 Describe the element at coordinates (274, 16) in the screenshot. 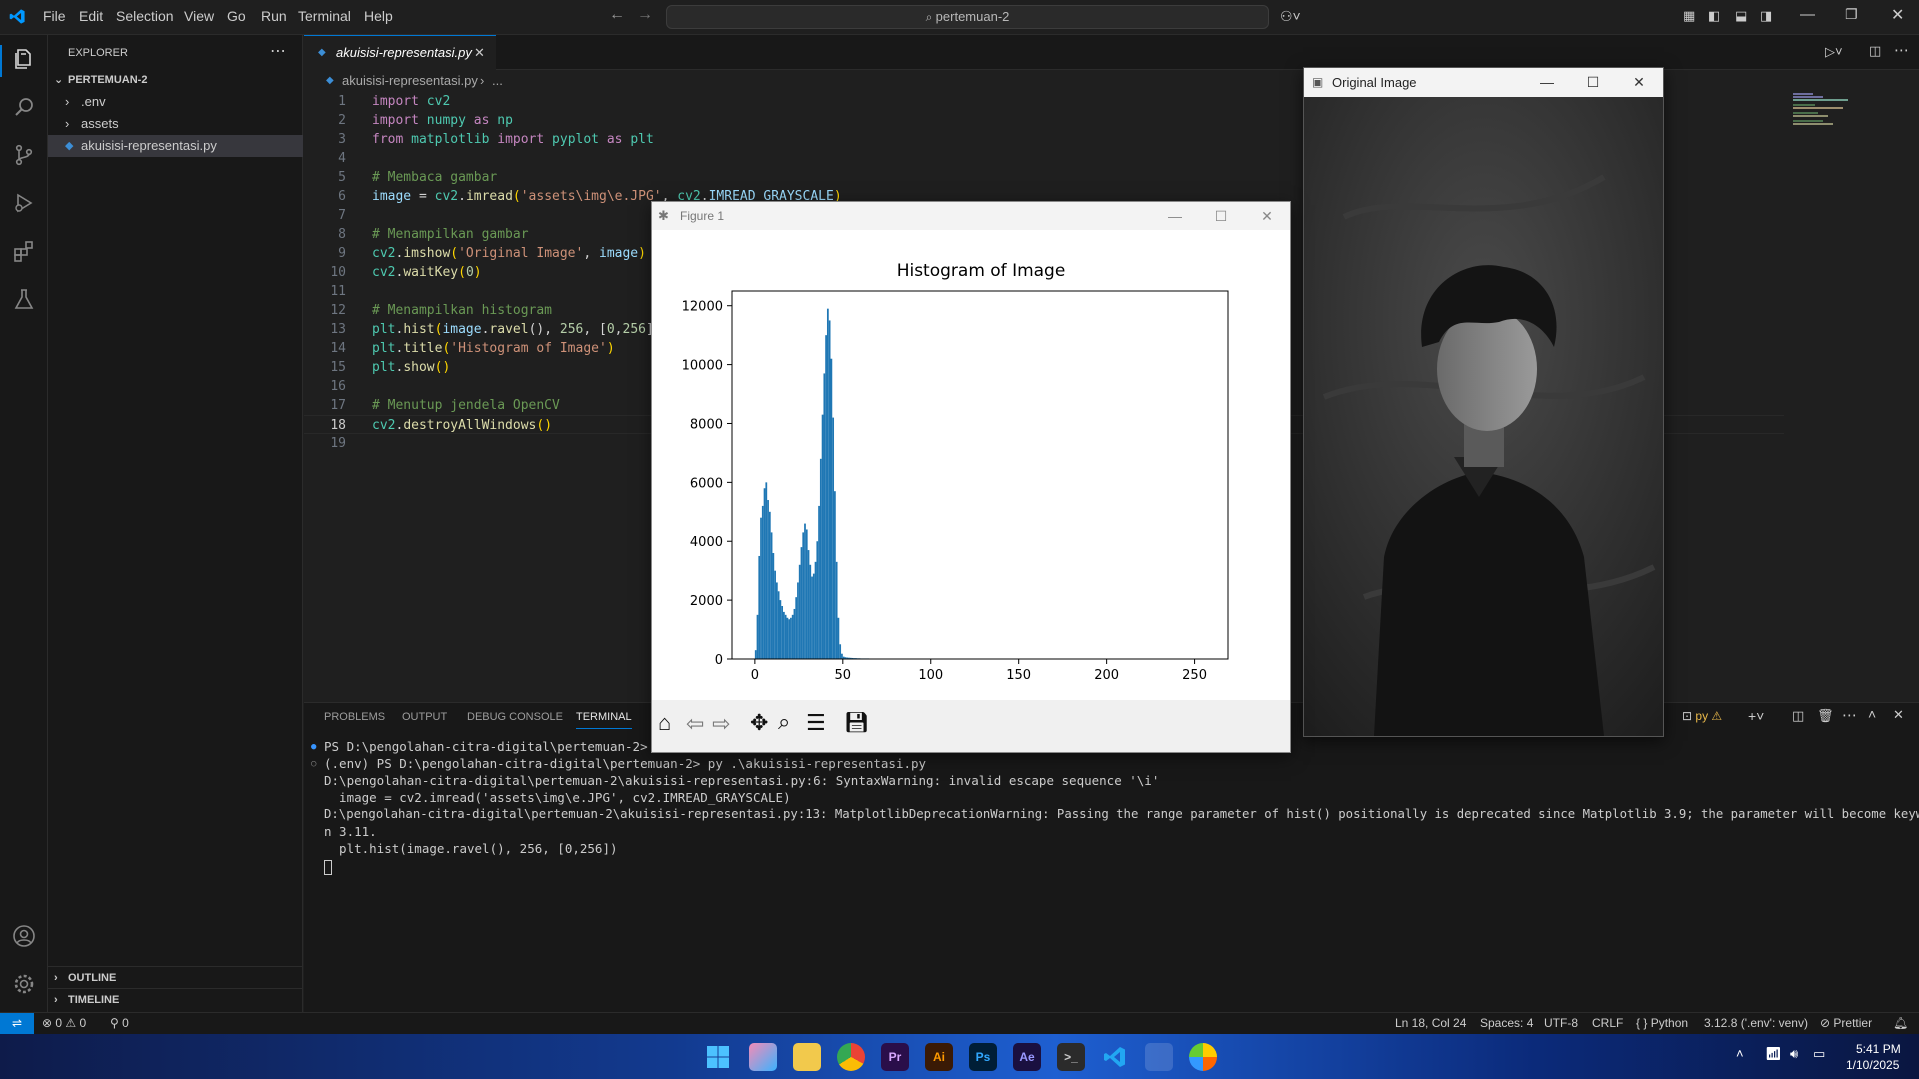

I see `menu-run: Run` at that location.